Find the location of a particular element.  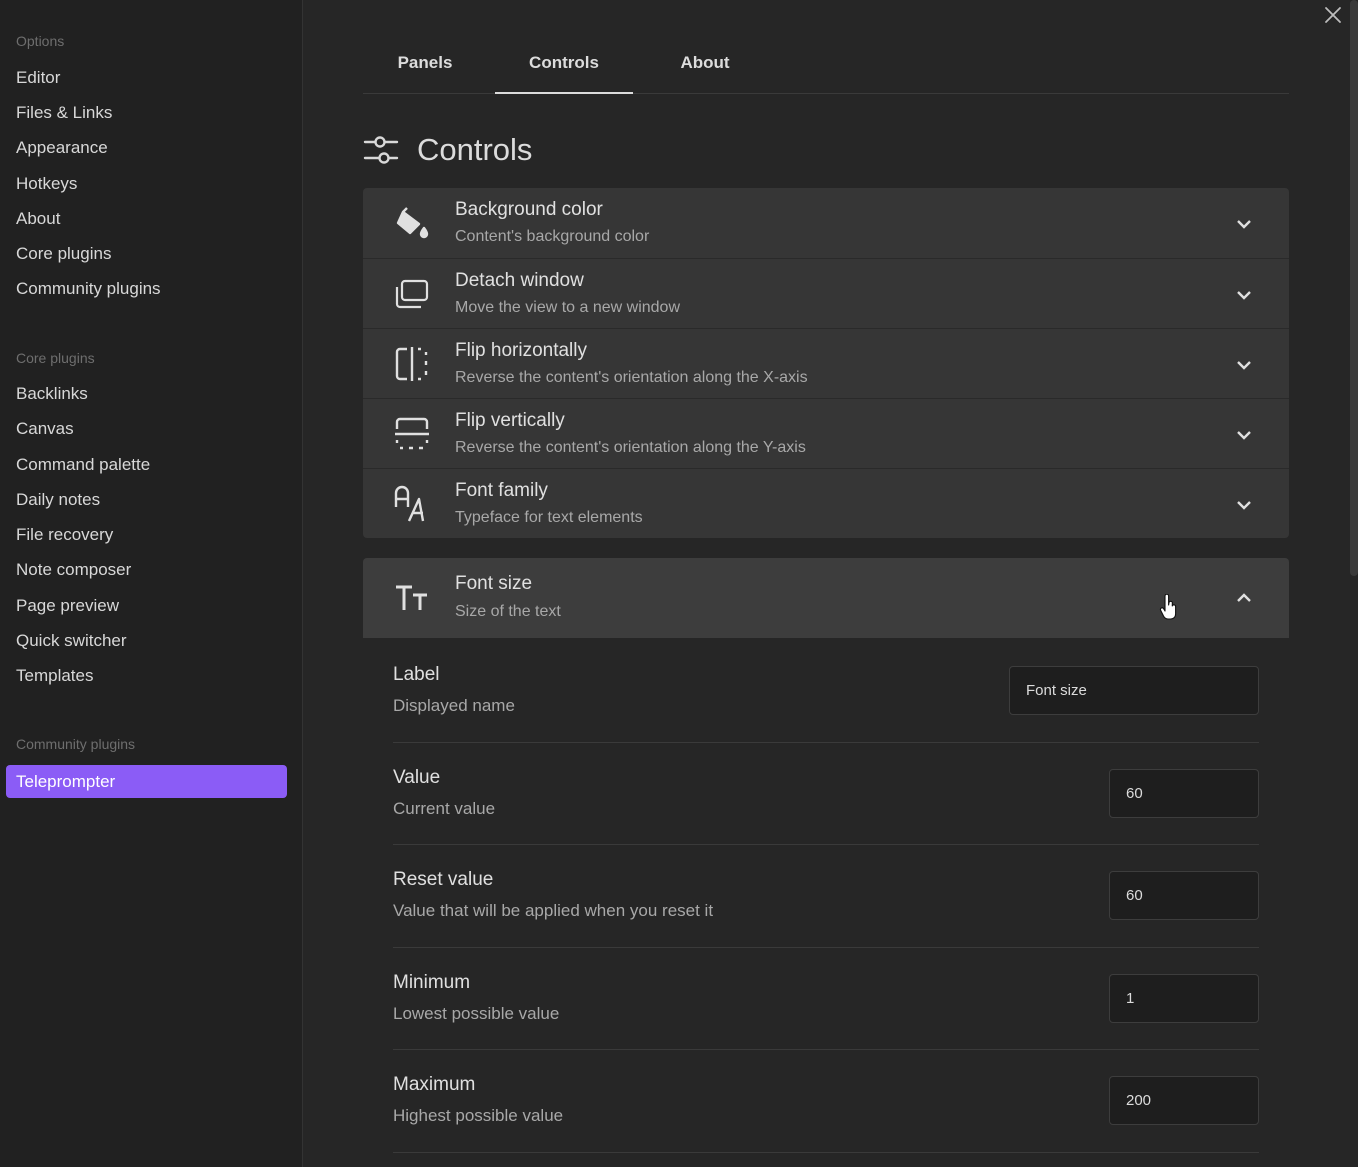

tab-bar: Panels Controls About is located at coordinates (826, 67).